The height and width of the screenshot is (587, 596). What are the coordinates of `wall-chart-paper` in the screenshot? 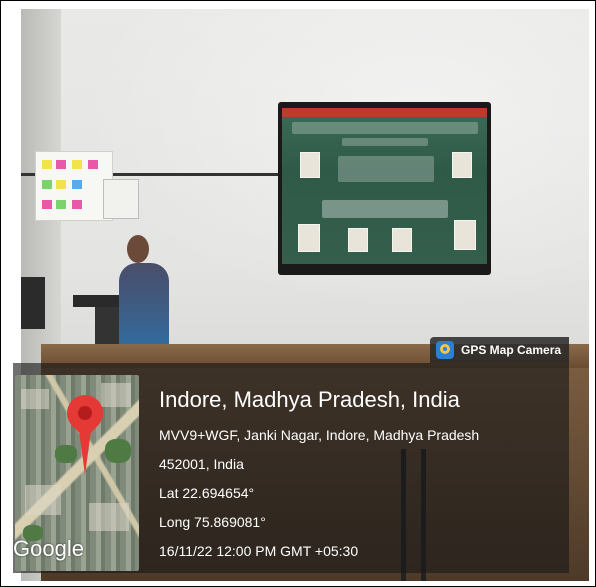 It's located at (74, 186).